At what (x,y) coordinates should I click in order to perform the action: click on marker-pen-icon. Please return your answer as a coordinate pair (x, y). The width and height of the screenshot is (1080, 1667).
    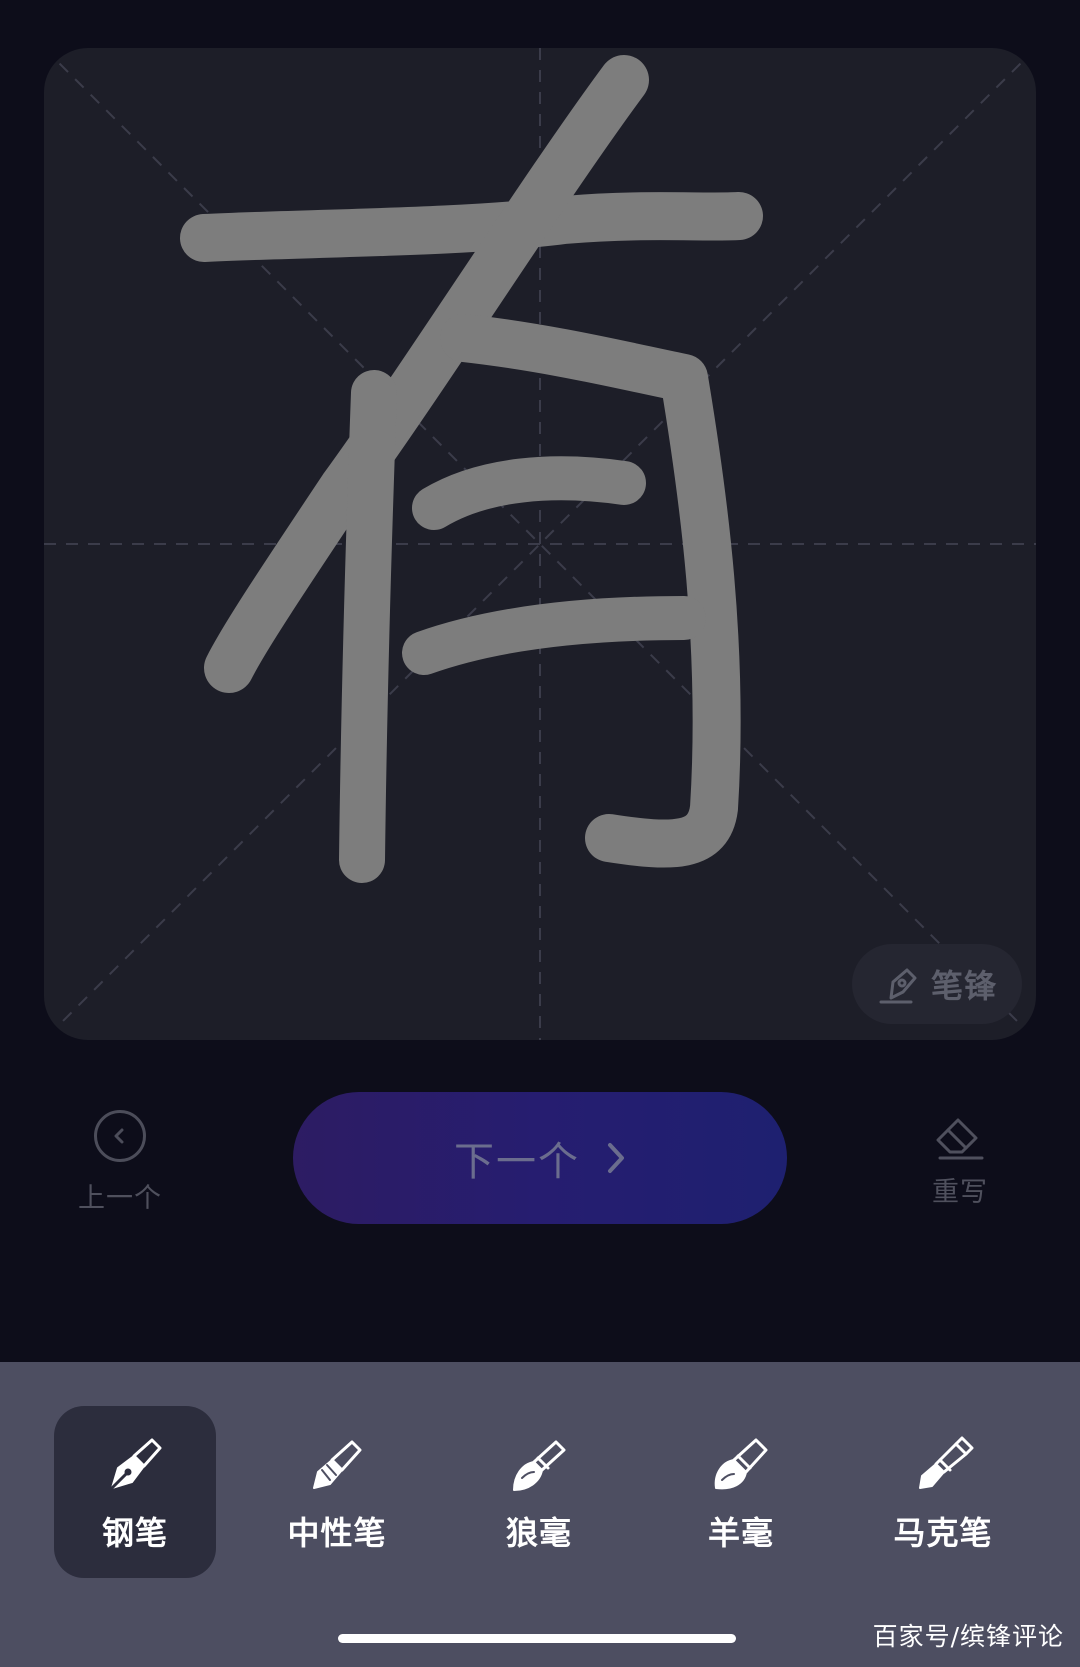
    Looking at the image, I should click on (946, 1462).